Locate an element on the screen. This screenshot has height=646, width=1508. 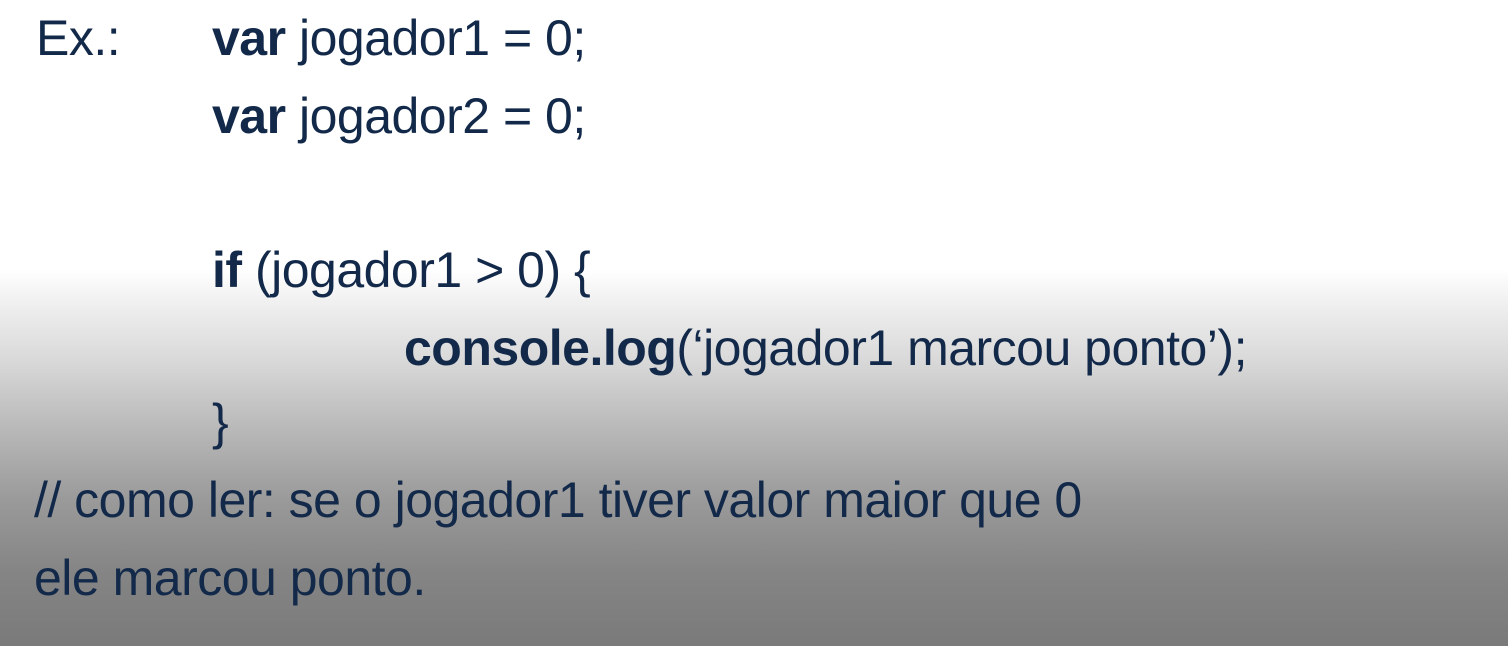
code-text: jogador1 = 0; is located at coordinates (435, 38).